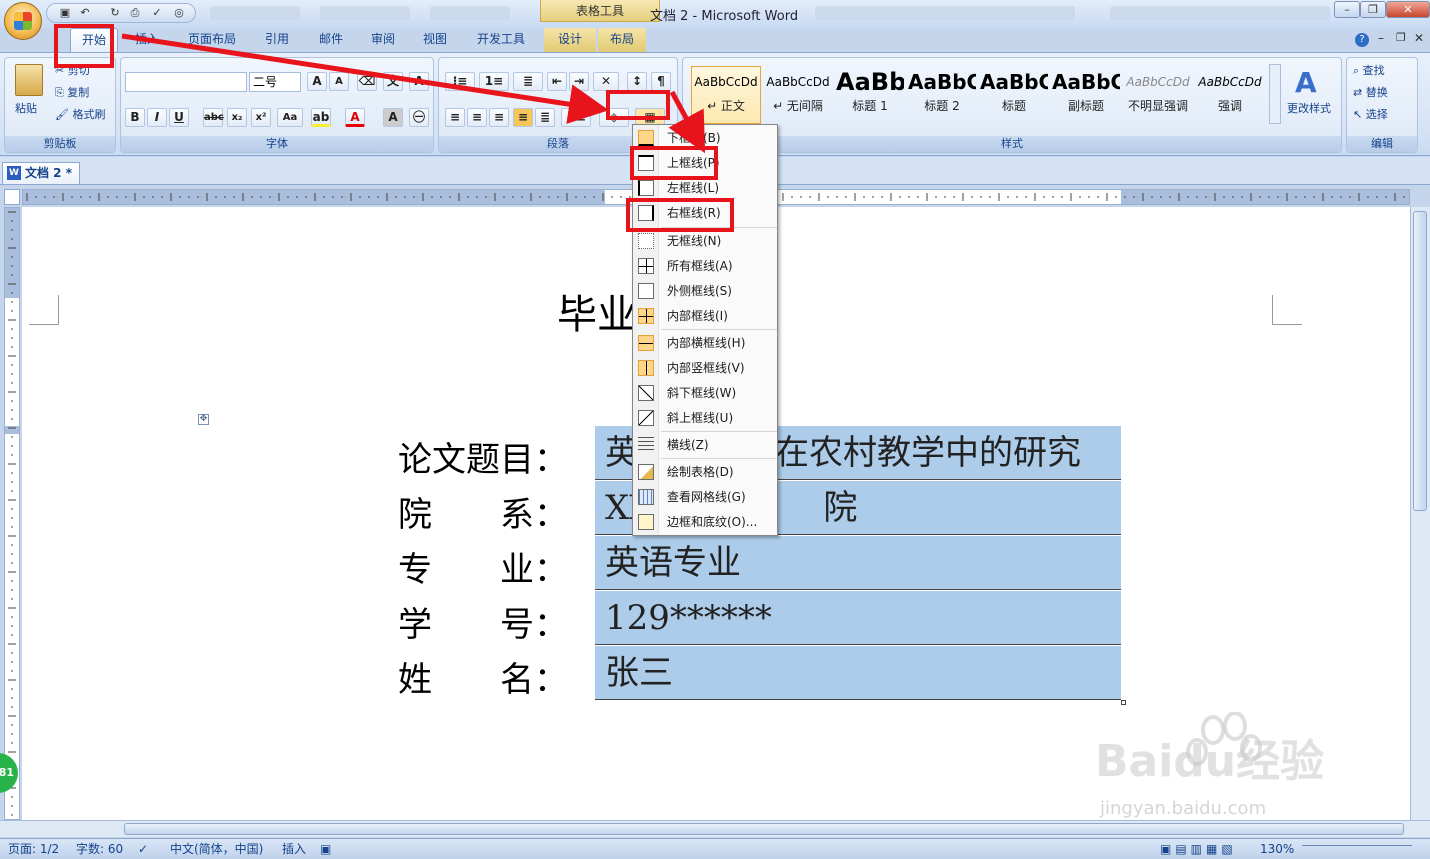 The image size is (1430, 859). Describe the element at coordinates (294, 849) in the screenshot. I see `insert-mode: 插入` at that location.